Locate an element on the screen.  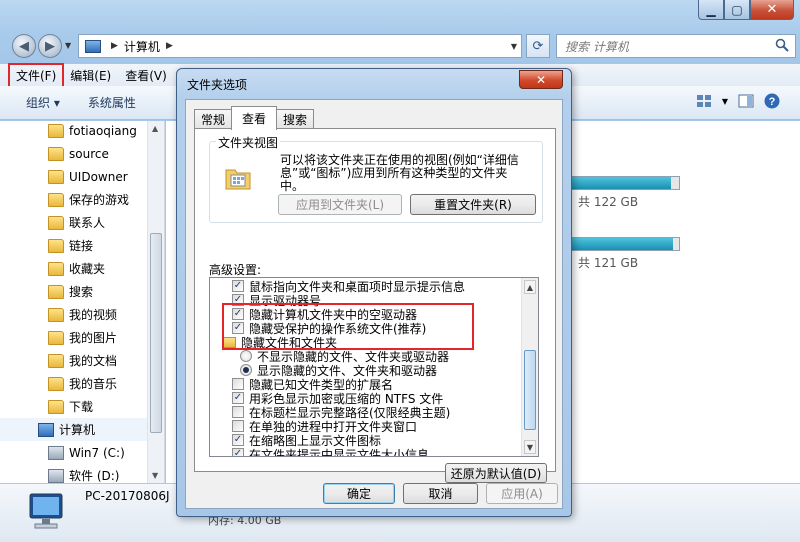
tab-search: 搜索 is located at coordinates (295, 119).